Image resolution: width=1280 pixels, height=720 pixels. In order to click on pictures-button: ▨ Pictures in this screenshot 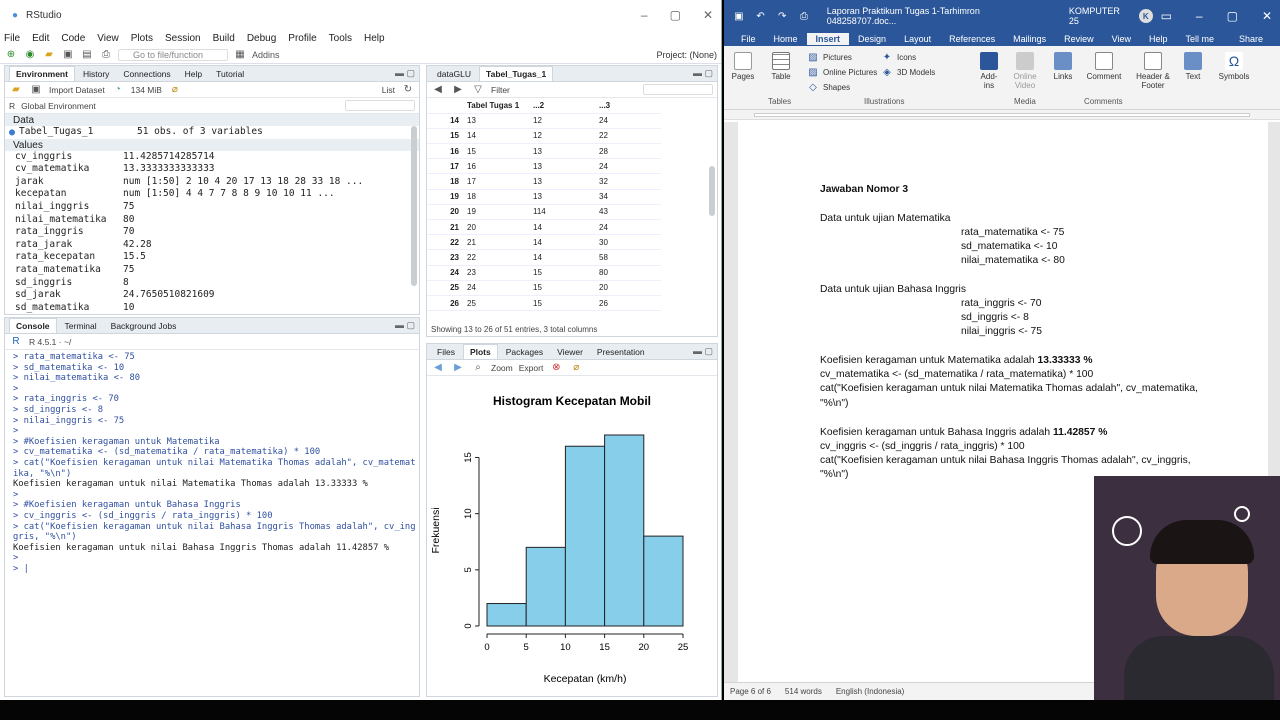, I will do `click(829, 57)`.